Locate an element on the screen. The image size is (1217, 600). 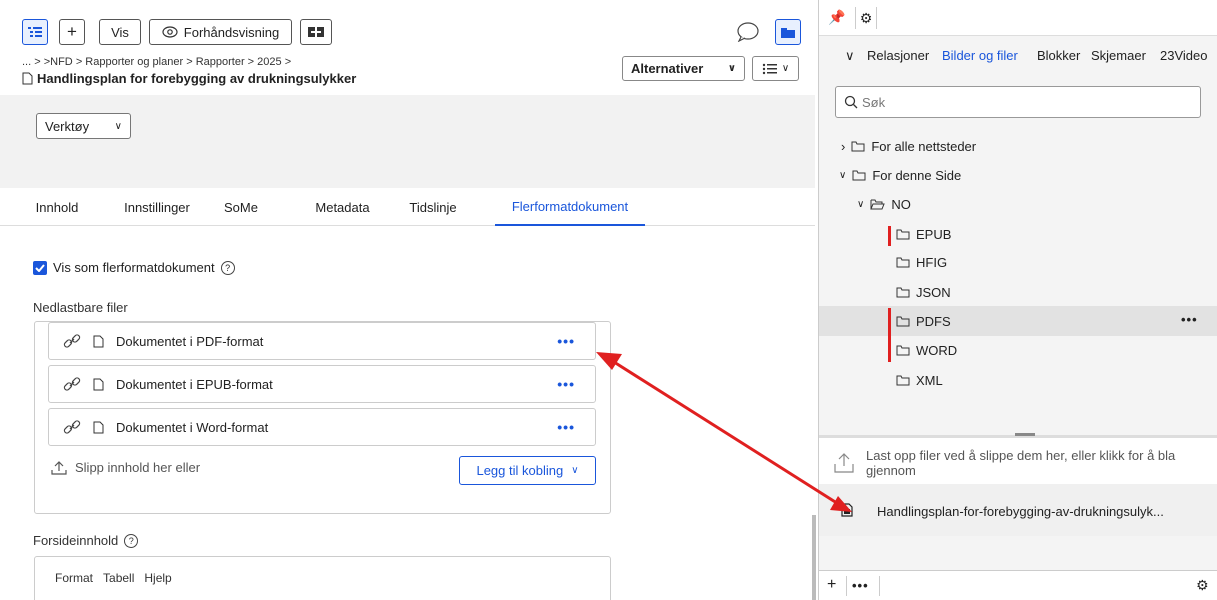
menu-table: Tabell is located at coordinates (118, 578).